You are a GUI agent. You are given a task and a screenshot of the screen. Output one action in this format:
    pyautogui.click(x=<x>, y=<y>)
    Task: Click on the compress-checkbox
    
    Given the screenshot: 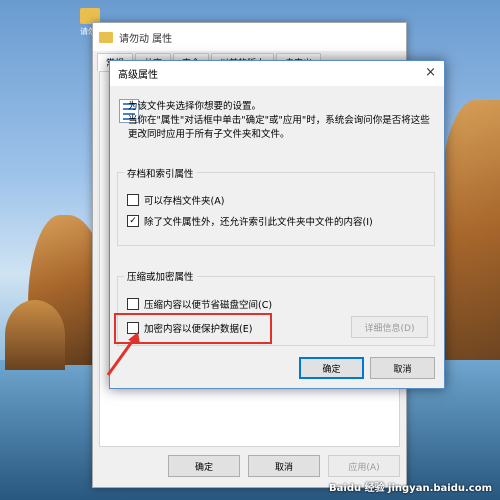 What is the action you would take?
    pyautogui.click(x=133, y=304)
    